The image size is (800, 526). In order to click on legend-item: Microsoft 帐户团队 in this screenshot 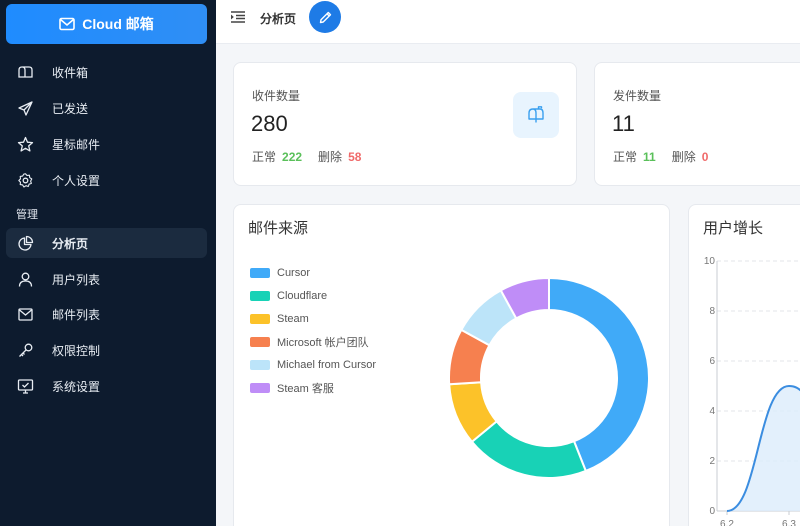, I will do `click(313, 341)`.